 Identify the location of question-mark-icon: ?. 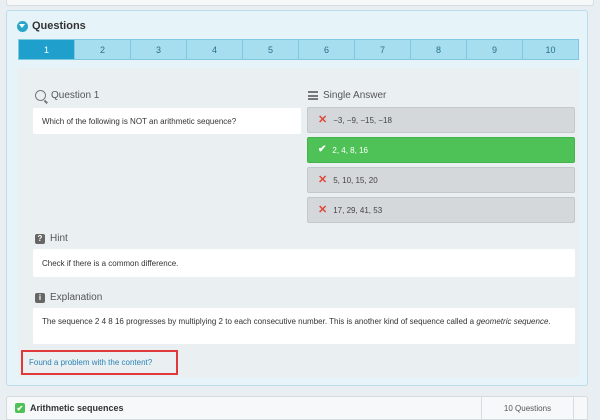
(40, 238).